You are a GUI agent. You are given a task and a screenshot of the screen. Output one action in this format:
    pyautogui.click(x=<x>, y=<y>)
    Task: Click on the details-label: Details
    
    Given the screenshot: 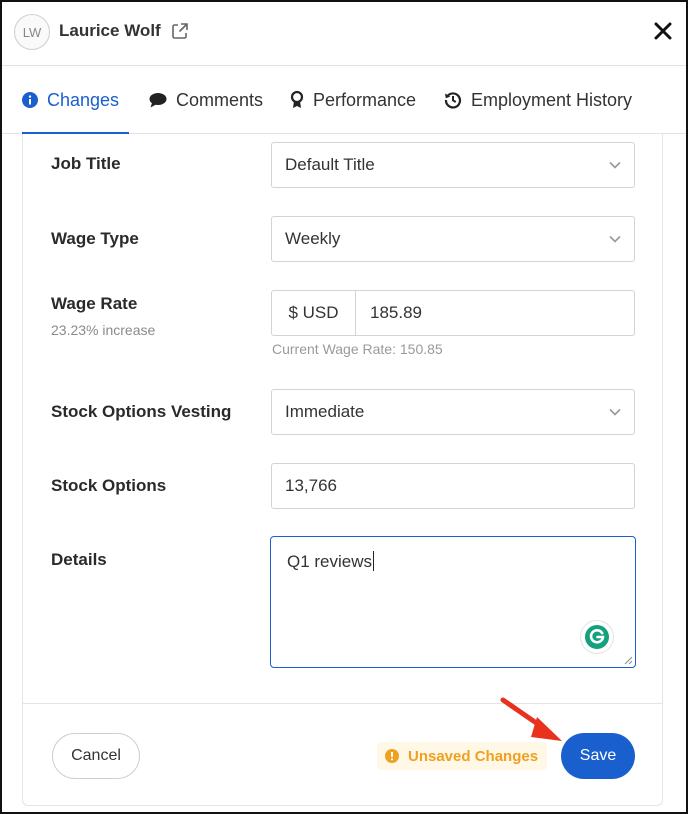 What is the action you would take?
    pyautogui.click(x=79, y=559)
    